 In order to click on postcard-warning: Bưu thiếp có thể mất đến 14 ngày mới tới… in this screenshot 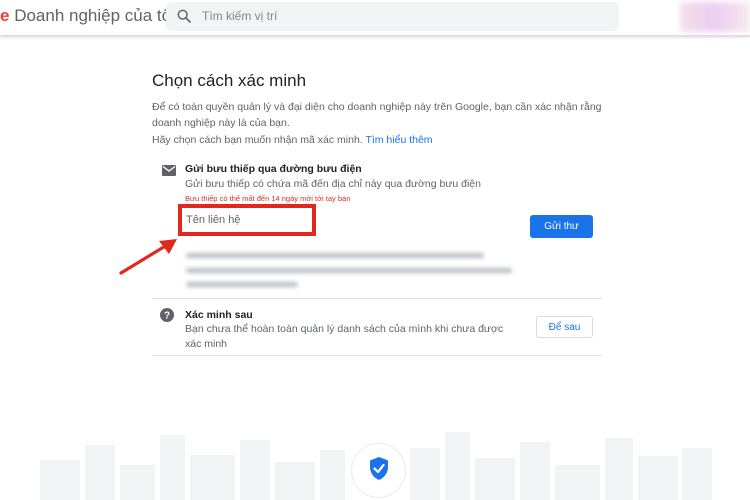, I will do `click(268, 198)`.